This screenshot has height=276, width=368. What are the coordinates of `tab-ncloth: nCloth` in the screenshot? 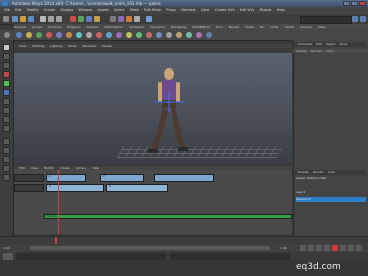 It's located at (290, 27).